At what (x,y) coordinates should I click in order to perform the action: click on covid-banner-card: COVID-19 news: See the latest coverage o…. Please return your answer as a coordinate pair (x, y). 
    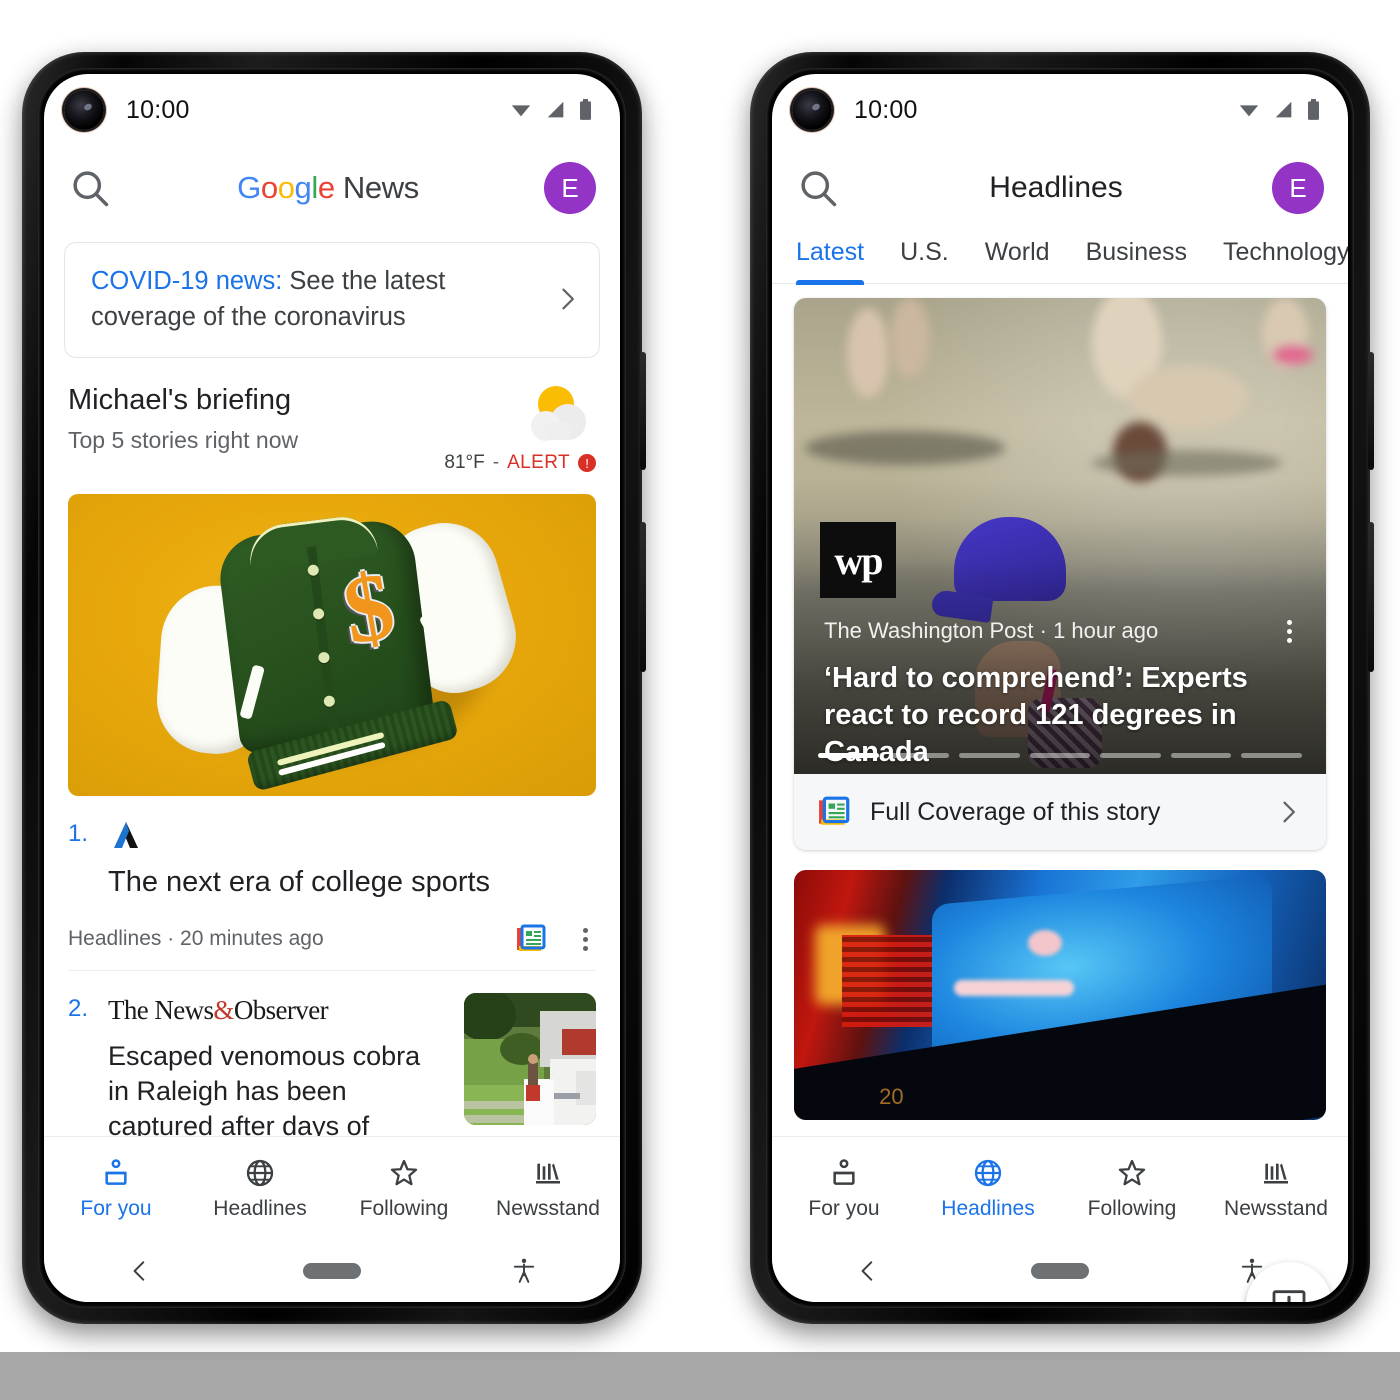
    Looking at the image, I should click on (332, 300).